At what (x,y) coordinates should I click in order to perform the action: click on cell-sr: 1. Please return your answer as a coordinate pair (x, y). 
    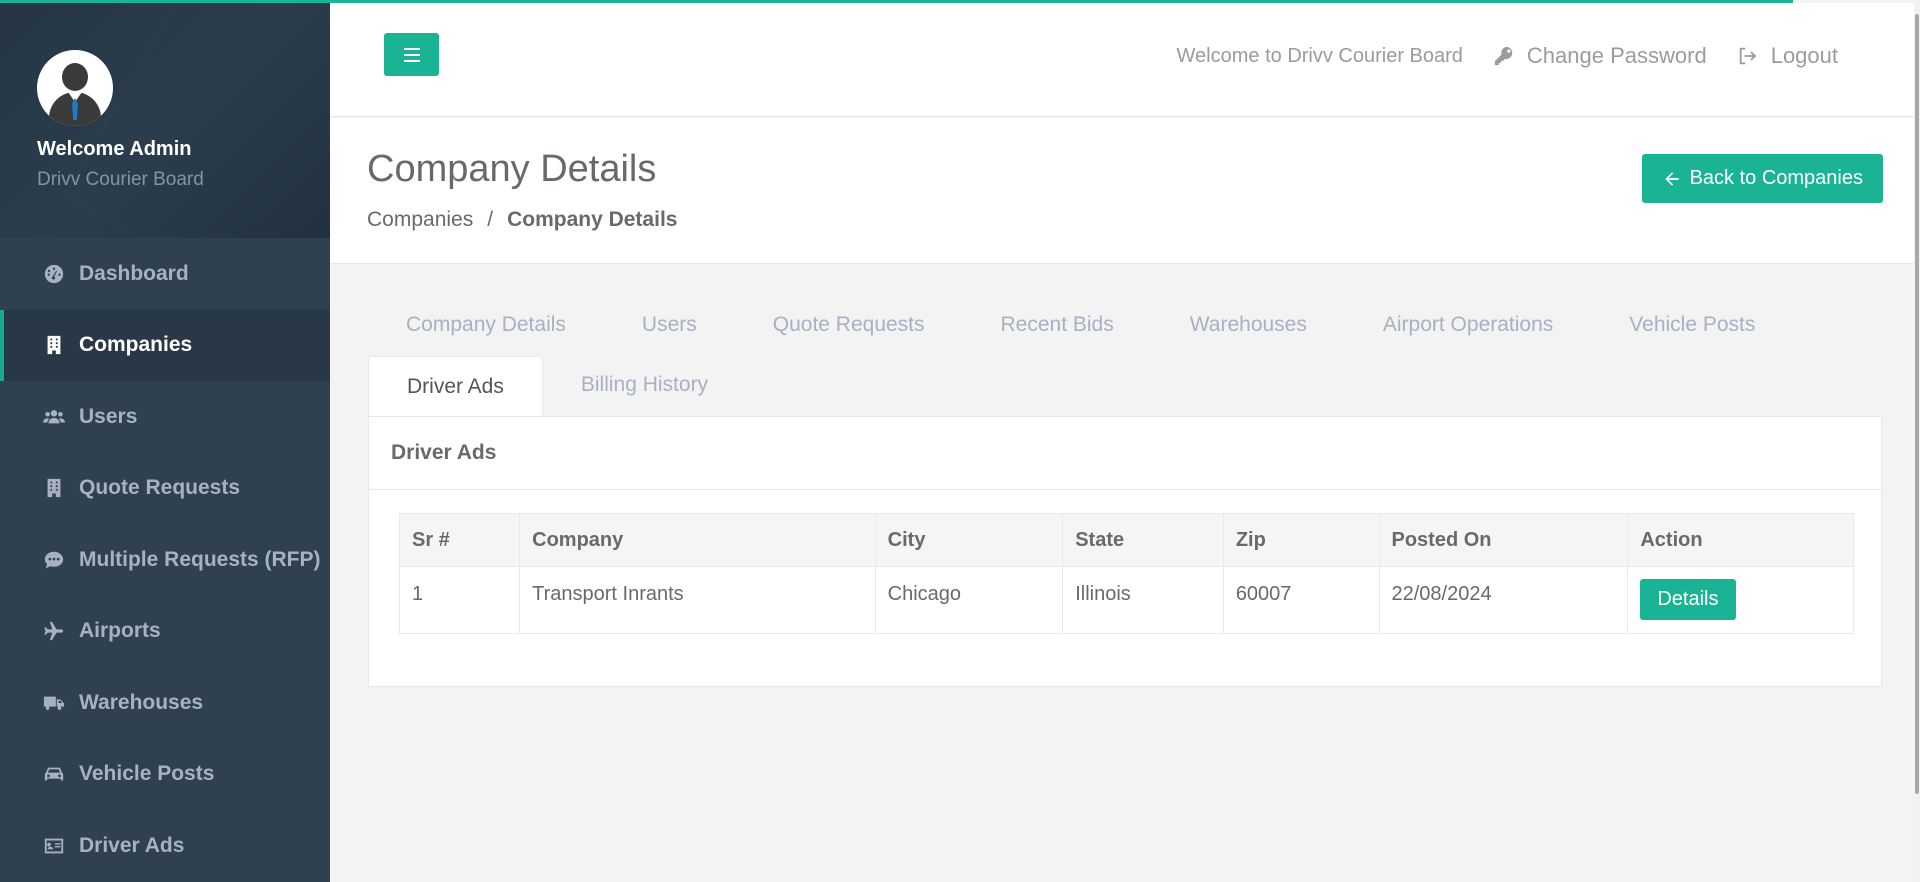
    Looking at the image, I should click on (459, 600).